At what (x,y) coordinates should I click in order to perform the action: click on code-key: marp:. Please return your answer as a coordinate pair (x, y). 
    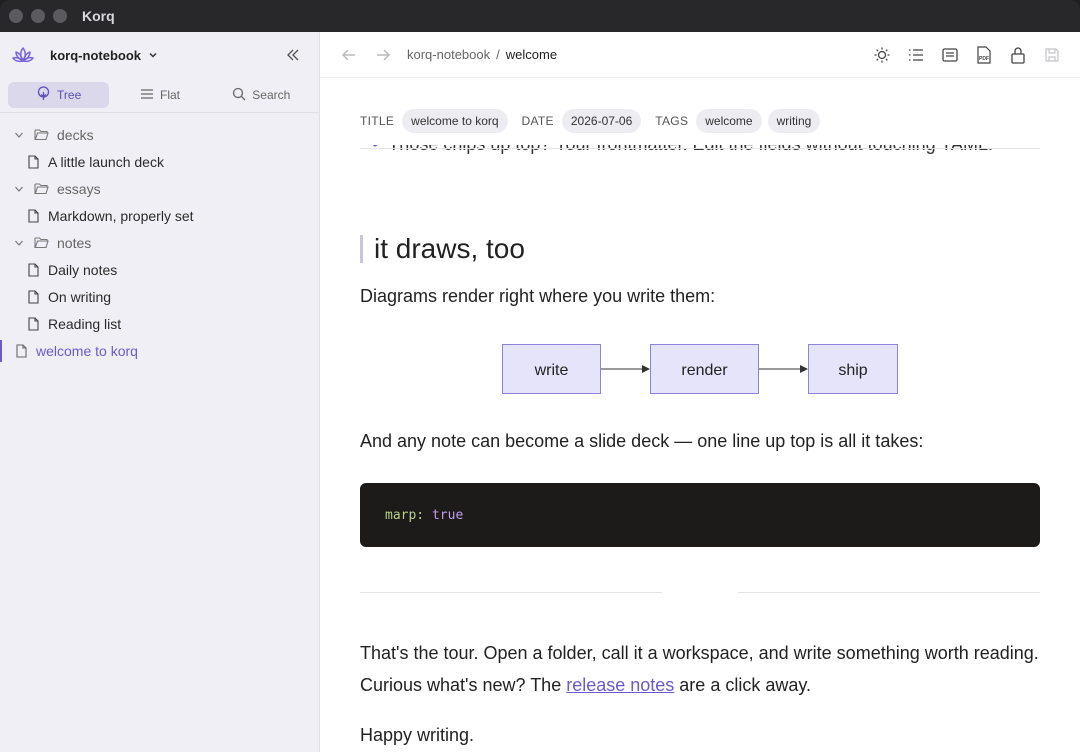
    Looking at the image, I should click on (405, 515).